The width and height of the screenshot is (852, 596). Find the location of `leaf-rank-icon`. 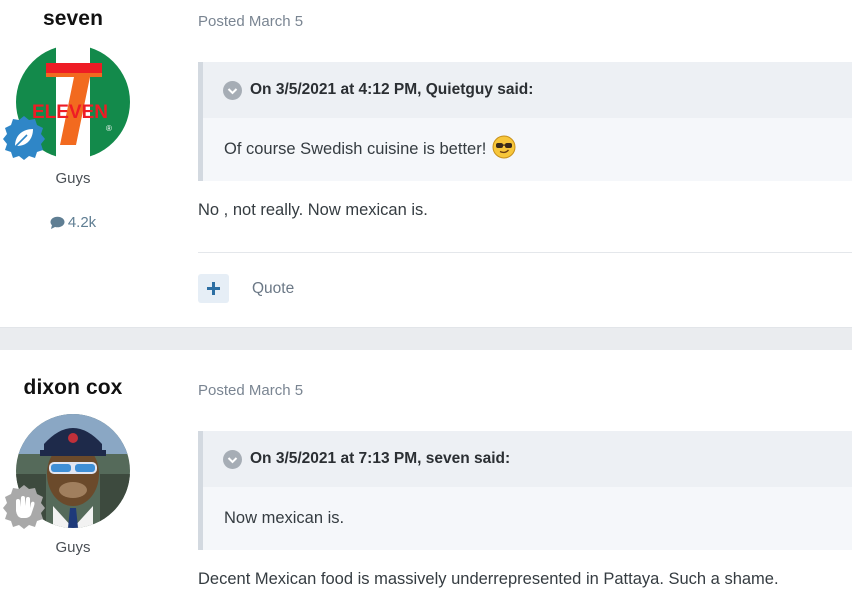

leaf-rank-icon is located at coordinates (24, 138).